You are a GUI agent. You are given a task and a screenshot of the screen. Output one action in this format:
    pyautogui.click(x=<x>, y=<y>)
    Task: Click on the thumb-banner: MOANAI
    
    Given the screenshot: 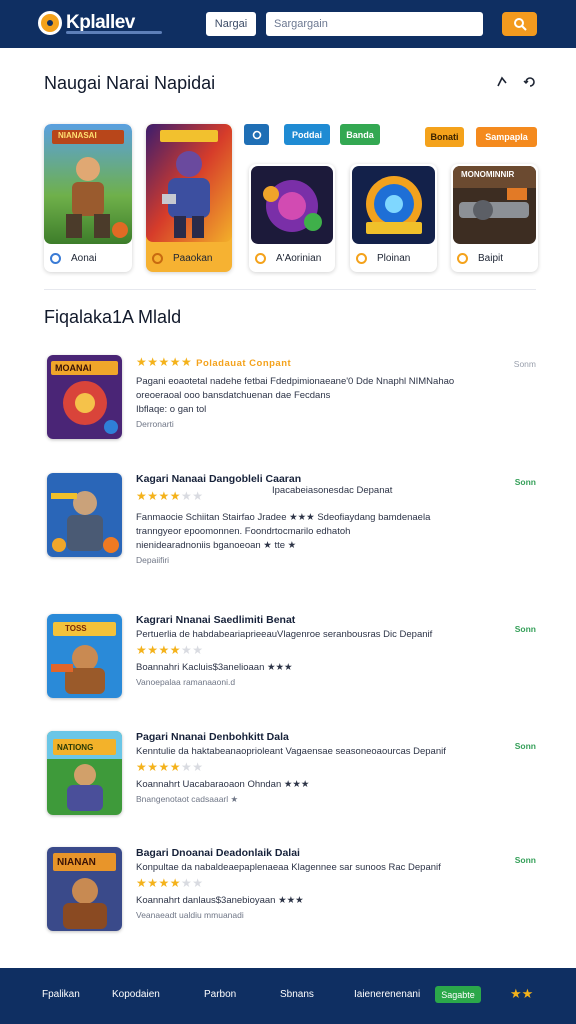 What is the action you would take?
    pyautogui.click(x=73, y=368)
    